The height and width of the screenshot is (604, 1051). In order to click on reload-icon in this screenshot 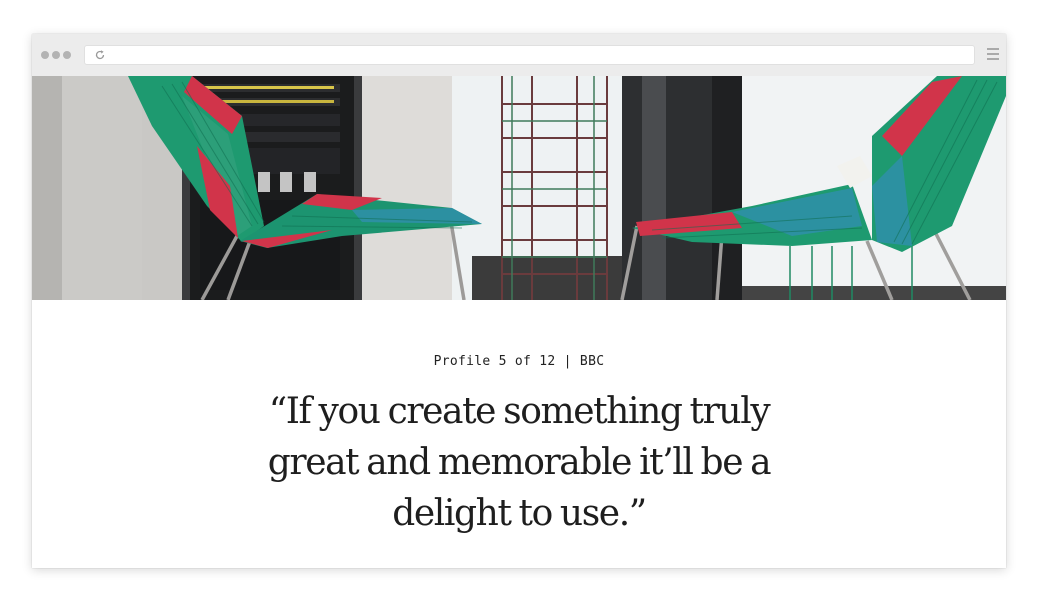, I will do `click(100, 55)`.